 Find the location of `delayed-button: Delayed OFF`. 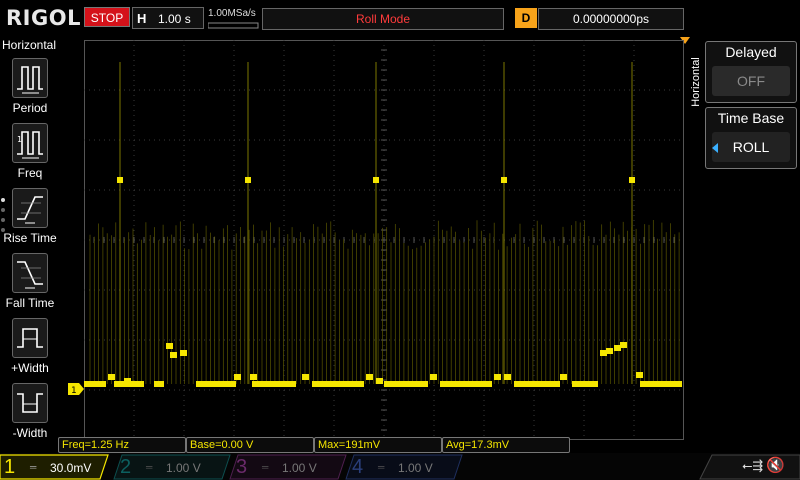

delayed-button: Delayed OFF is located at coordinates (751, 72).